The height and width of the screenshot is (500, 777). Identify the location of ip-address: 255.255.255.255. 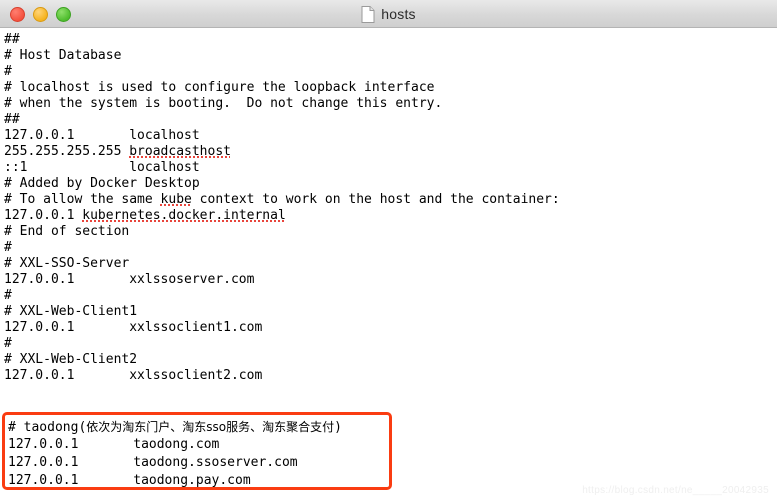
(67, 151).